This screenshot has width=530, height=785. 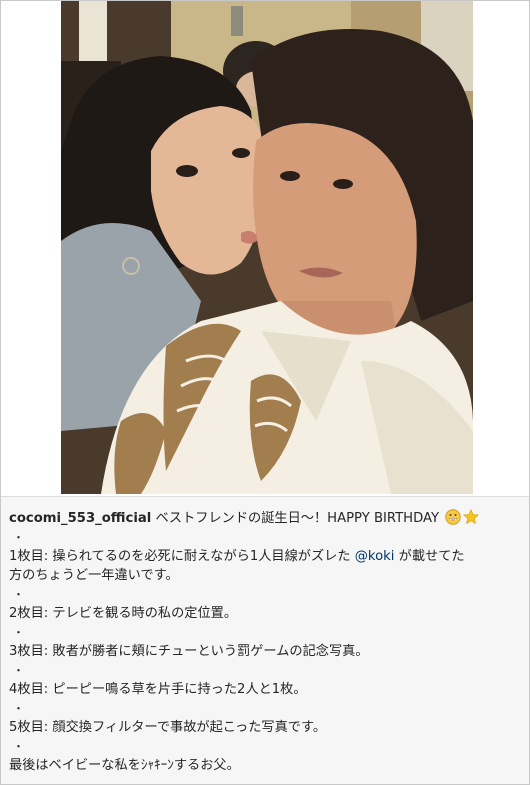 I want to click on line-1-text-b: が載せてた, so click(x=429, y=556).